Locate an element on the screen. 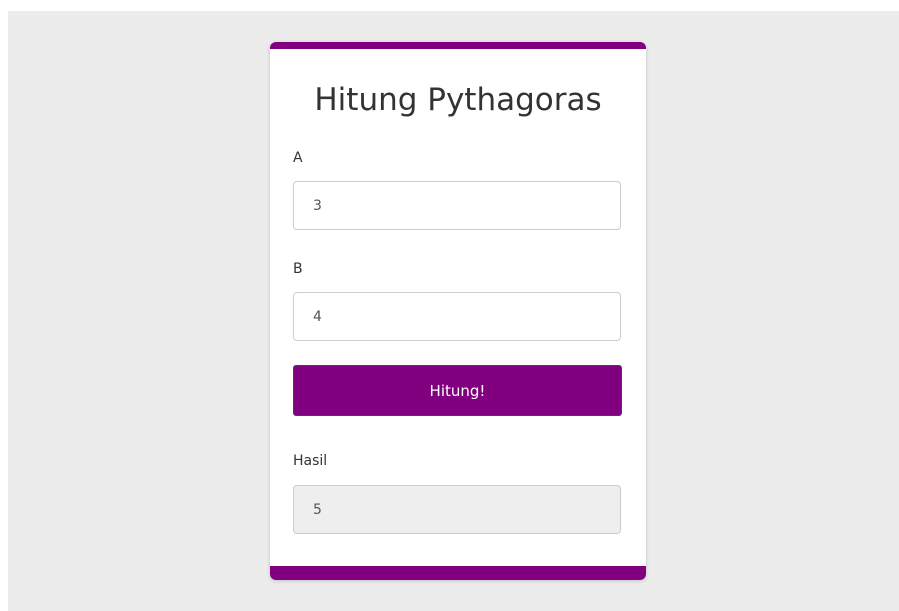 The height and width of the screenshot is (611, 899). field-b-value: 4 is located at coordinates (317, 316).